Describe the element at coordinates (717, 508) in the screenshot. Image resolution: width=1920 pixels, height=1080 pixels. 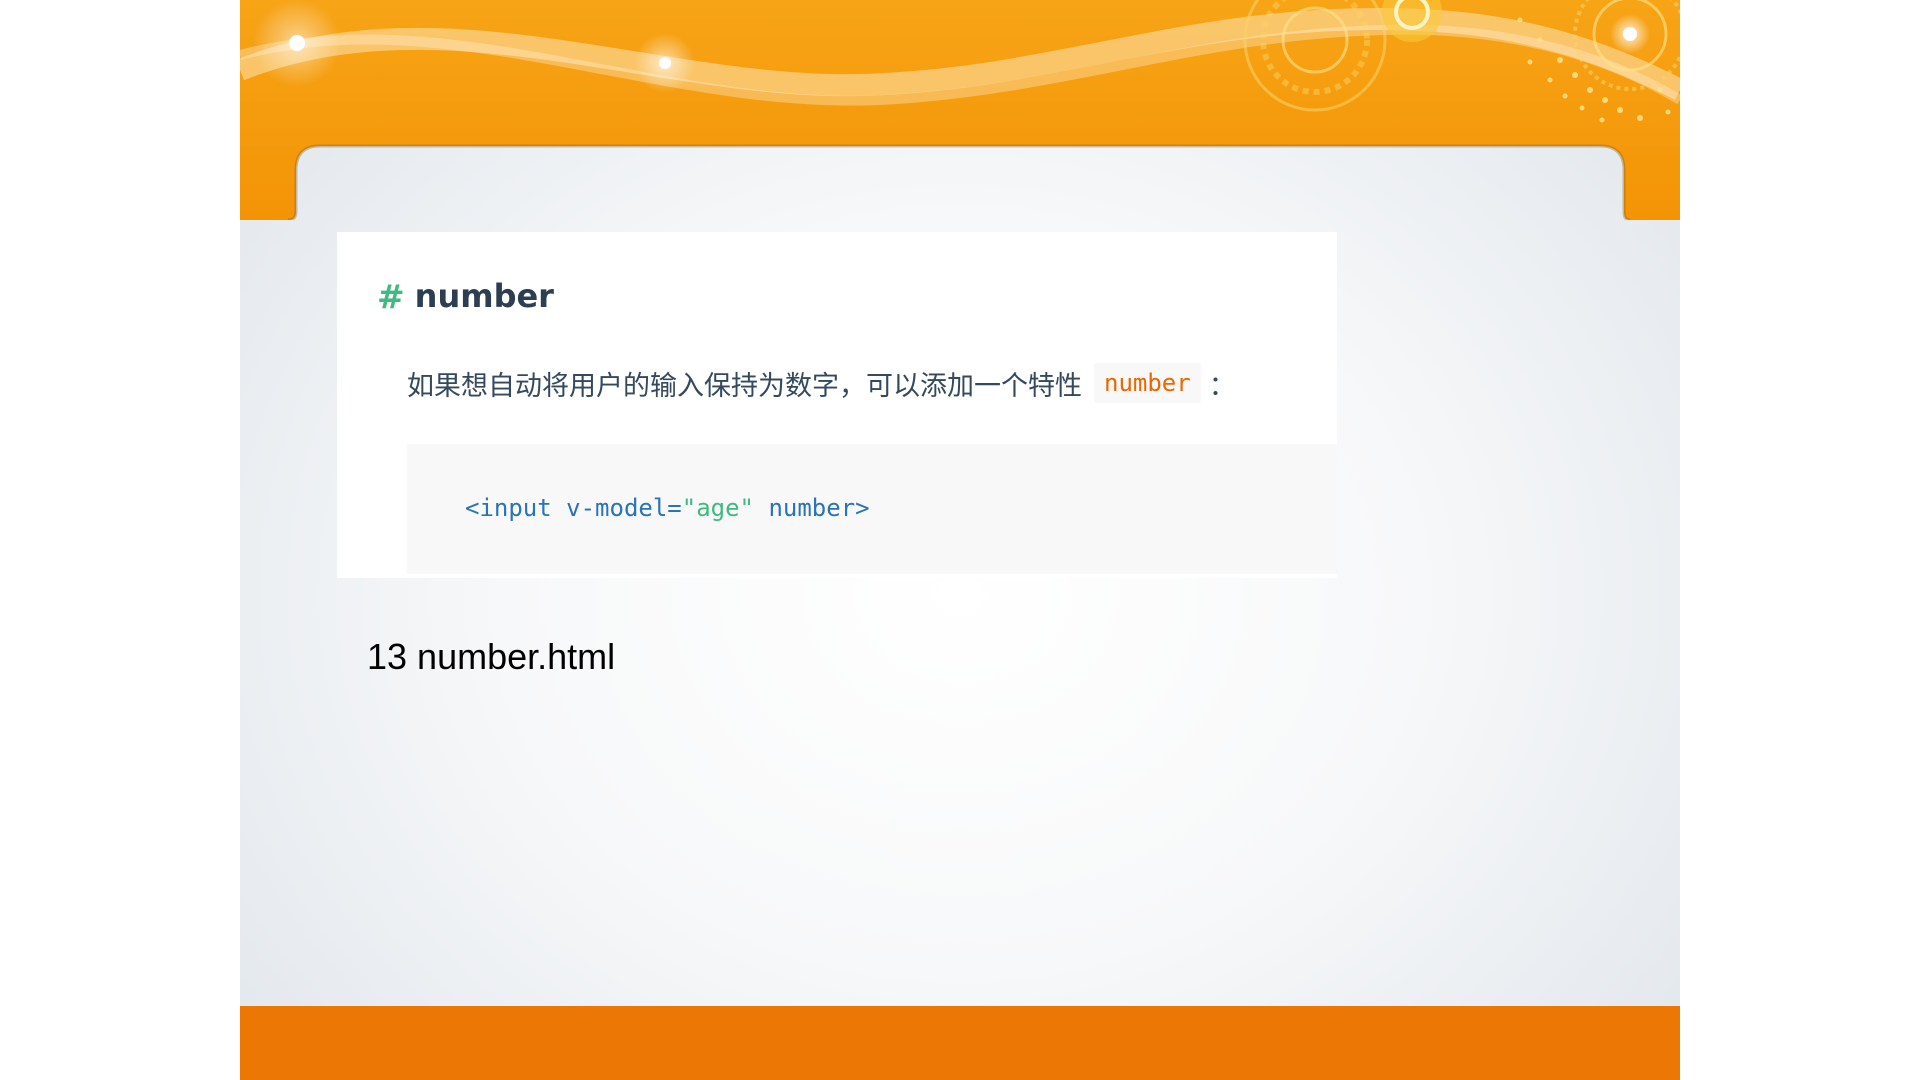
I see `code-attr-value: "age"` at that location.